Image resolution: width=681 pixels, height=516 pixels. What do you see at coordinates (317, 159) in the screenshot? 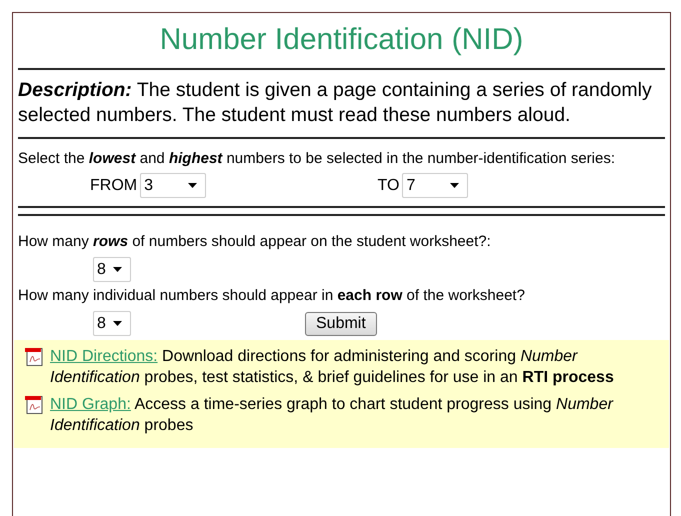
I see `range-prompt: Select the lowest and highest numbers to be selected in the number-identification series:` at bounding box center [317, 159].